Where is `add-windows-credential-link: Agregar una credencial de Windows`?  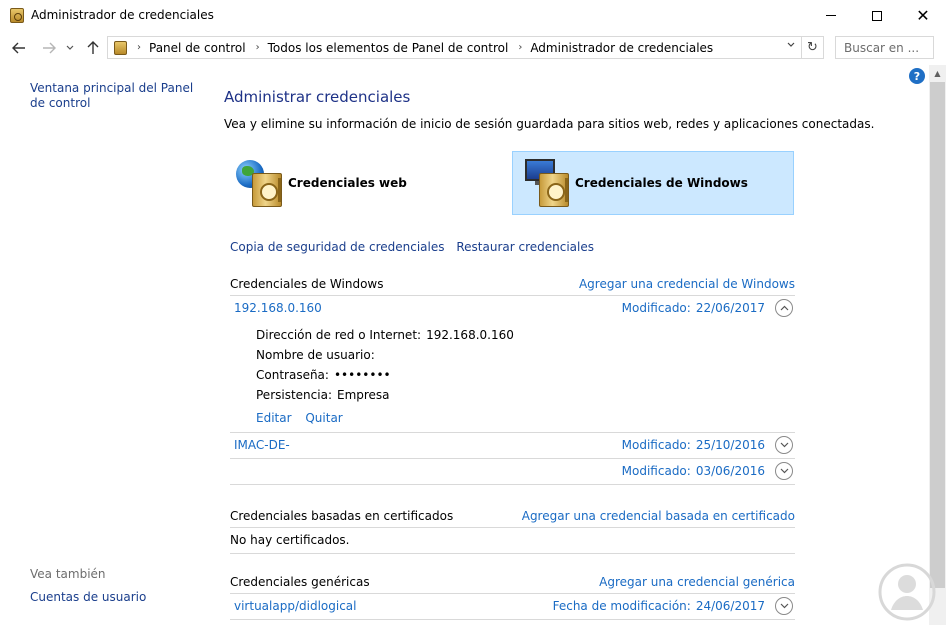
add-windows-credential-link: Agregar una credencial de Windows is located at coordinates (687, 284).